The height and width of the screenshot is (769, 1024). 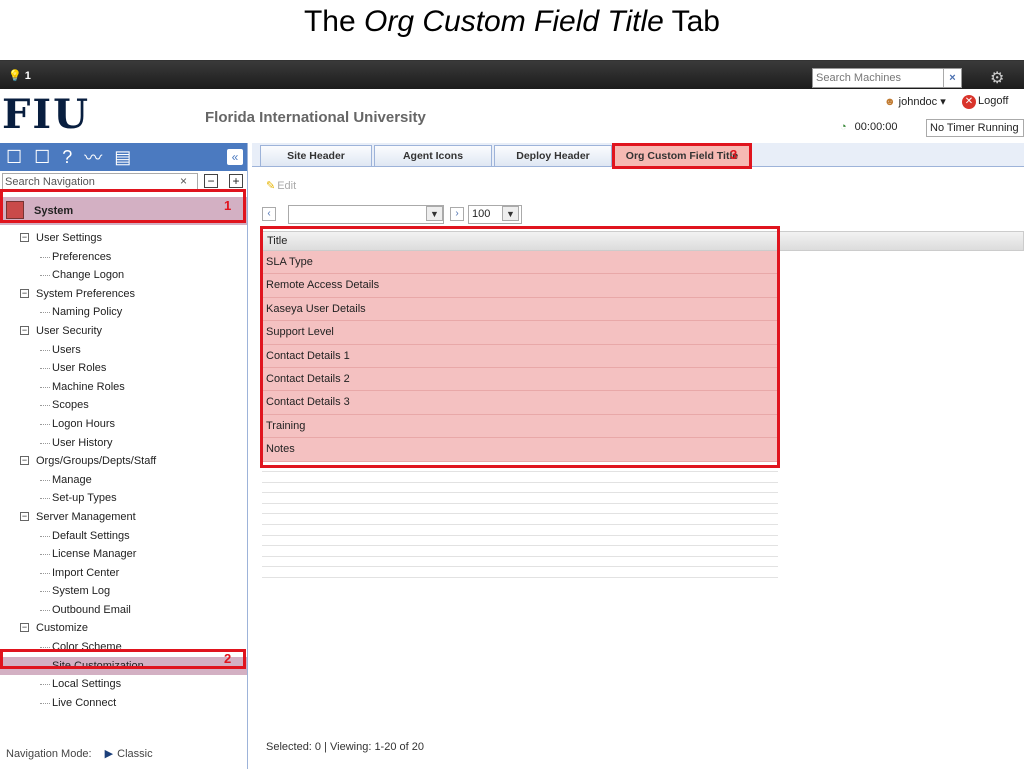 I want to click on edit-label: Edit, so click(x=287, y=186).